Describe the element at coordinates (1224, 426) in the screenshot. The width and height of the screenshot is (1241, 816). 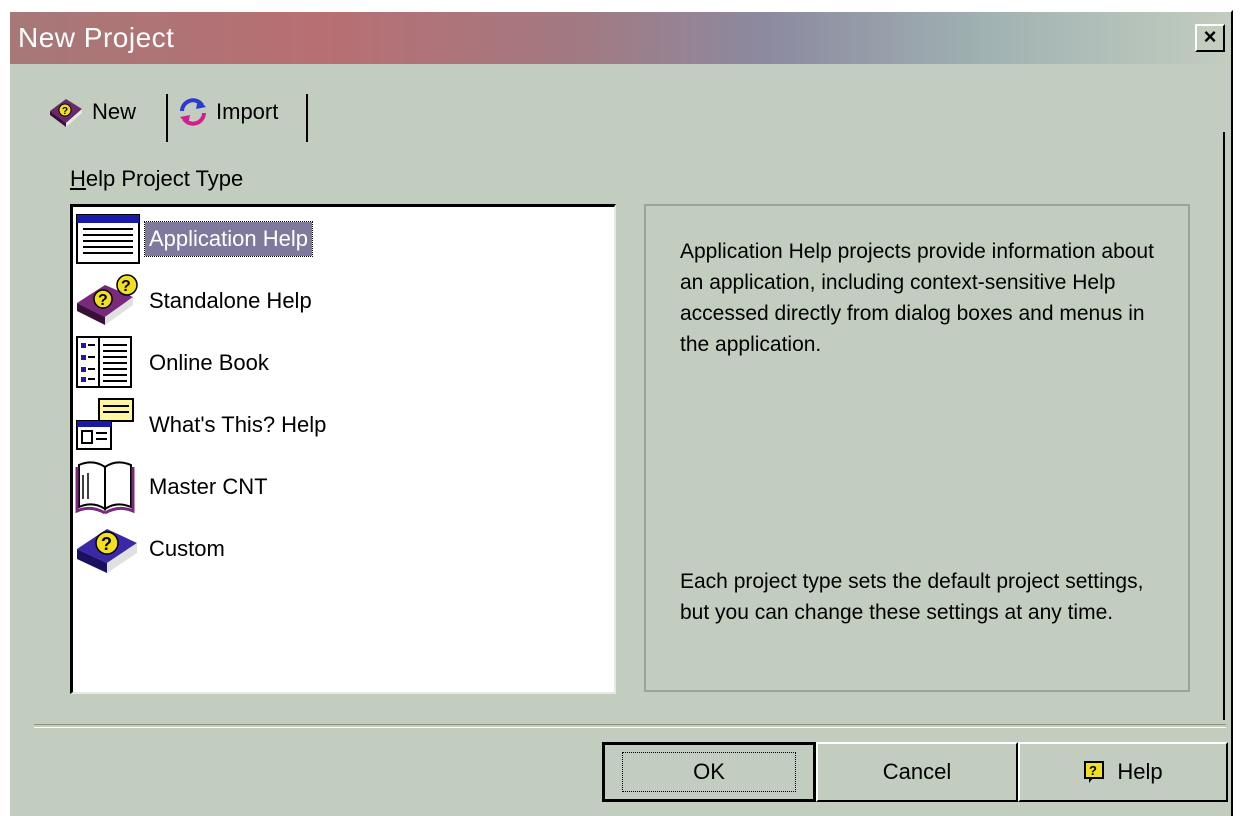
I see `tab-panel-border` at that location.